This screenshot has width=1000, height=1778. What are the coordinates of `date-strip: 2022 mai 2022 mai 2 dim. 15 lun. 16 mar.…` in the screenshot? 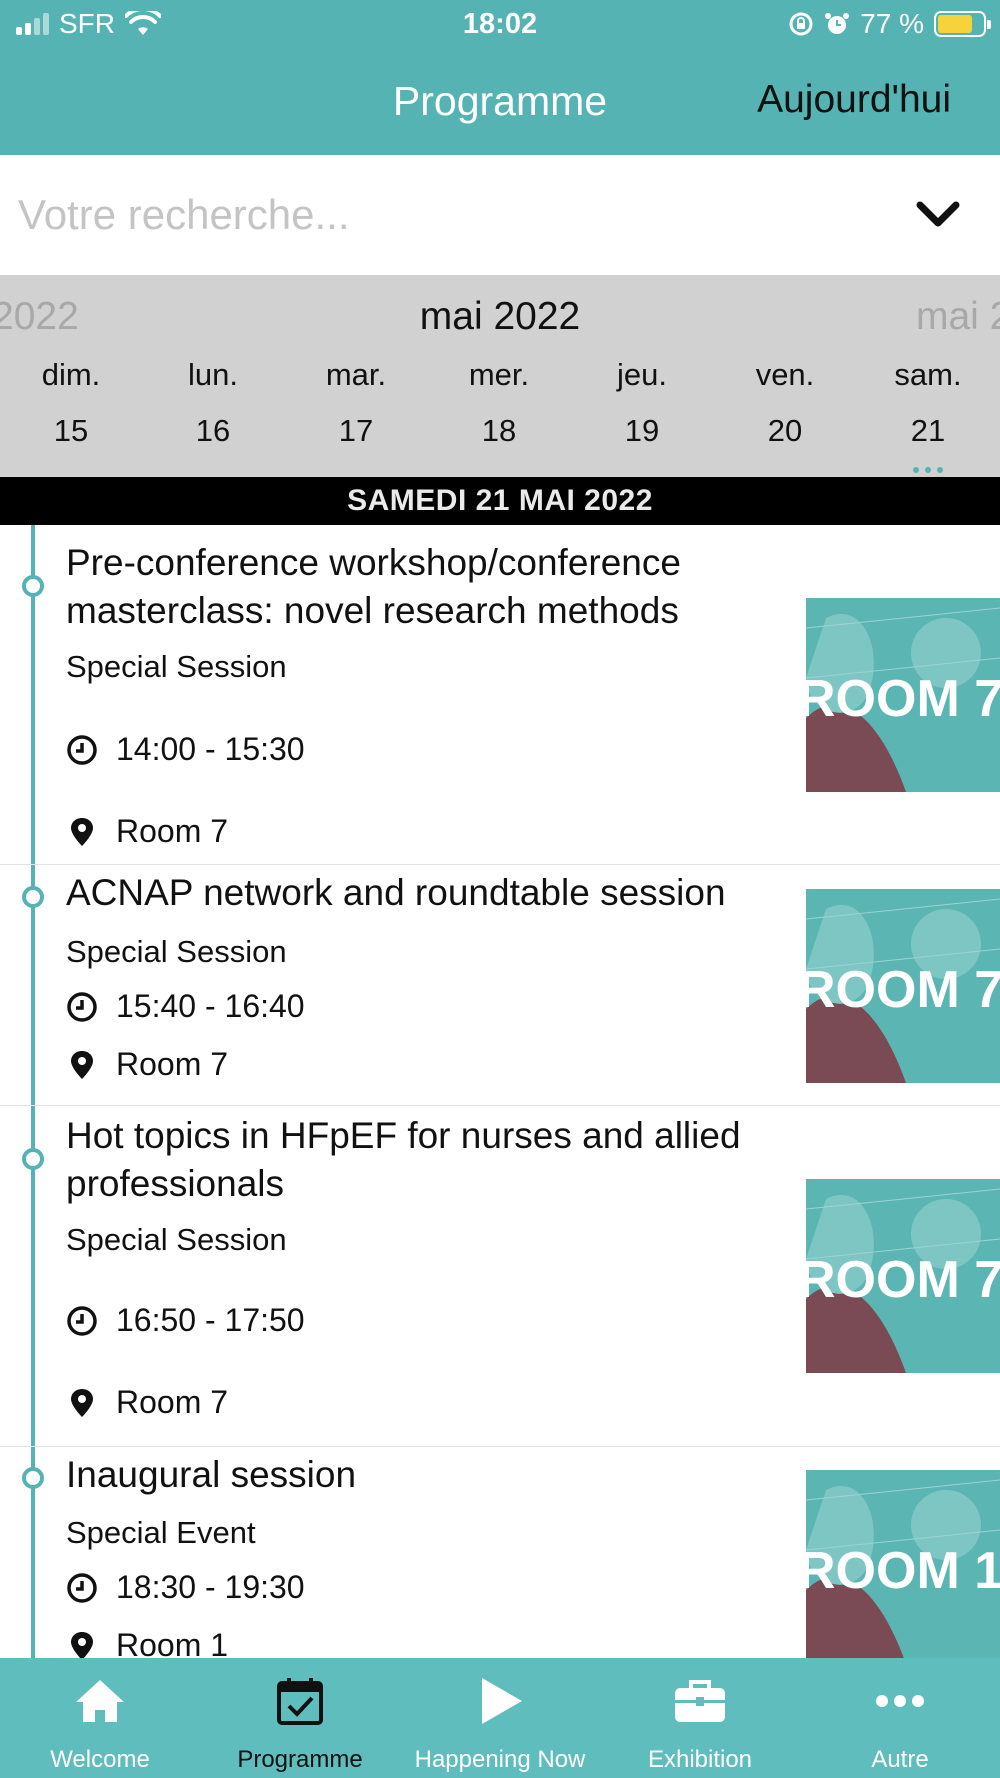 It's located at (500, 376).